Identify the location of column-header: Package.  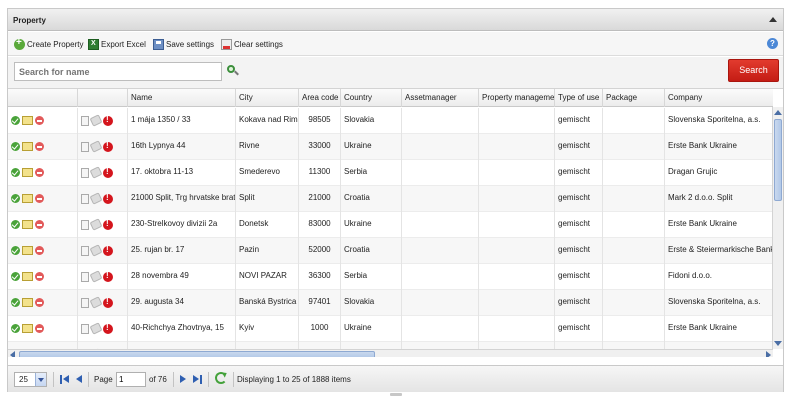
(634, 98).